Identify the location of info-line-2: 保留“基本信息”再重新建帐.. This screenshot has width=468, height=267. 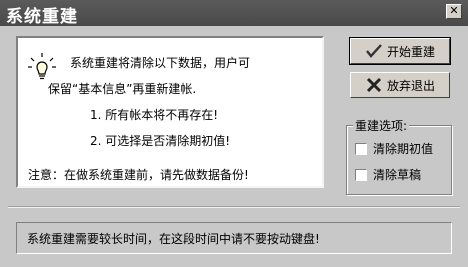
(122, 89).